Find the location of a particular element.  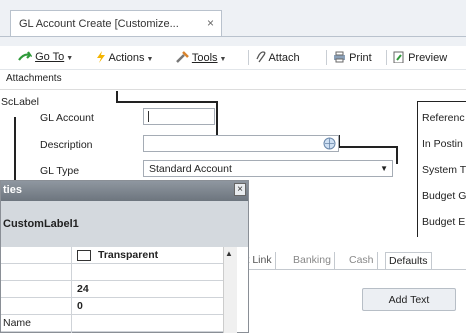

actions-button: Actions ▼ is located at coordinates (124, 57).